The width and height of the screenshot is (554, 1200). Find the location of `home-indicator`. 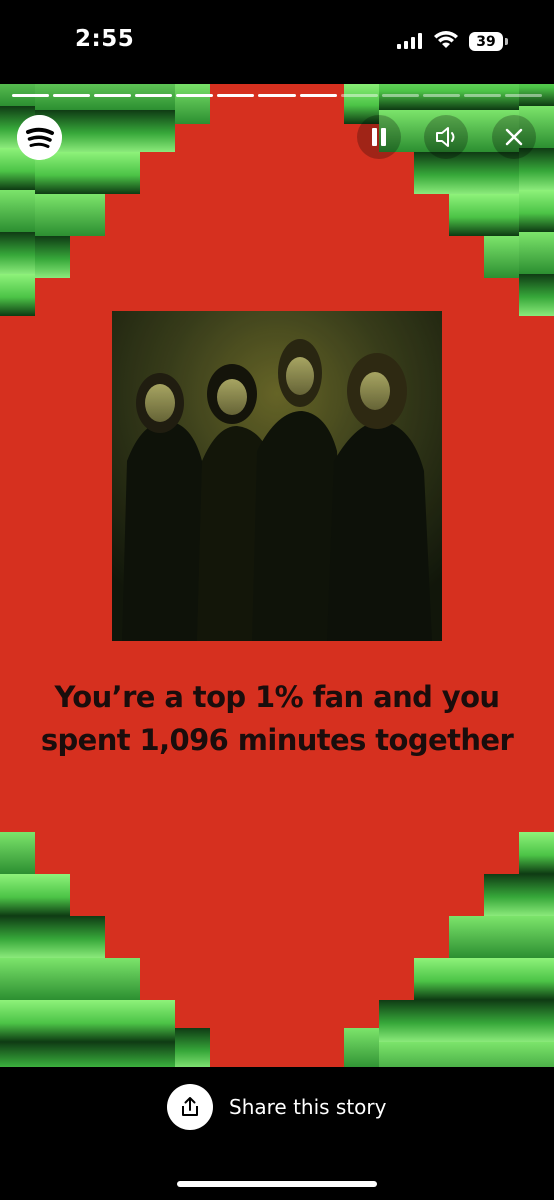

home-indicator is located at coordinates (277, 1184).